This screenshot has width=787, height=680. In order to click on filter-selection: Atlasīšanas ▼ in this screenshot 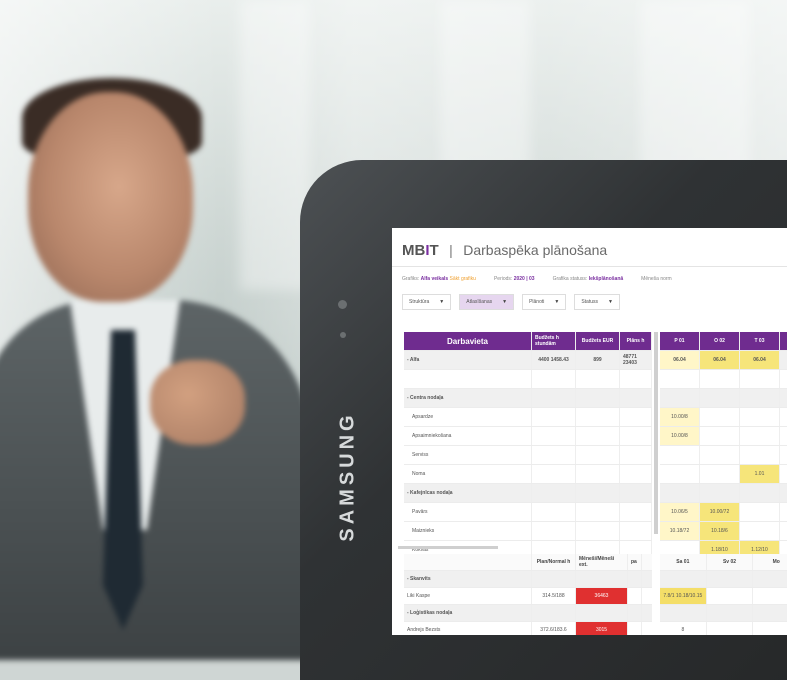, I will do `click(487, 302)`.